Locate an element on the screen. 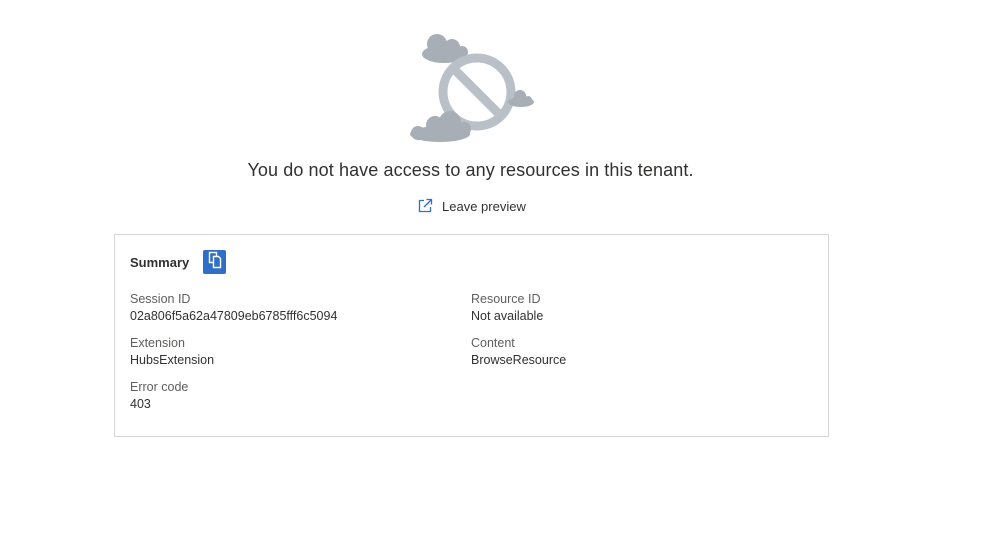  summary-title: Summary is located at coordinates (160, 262).